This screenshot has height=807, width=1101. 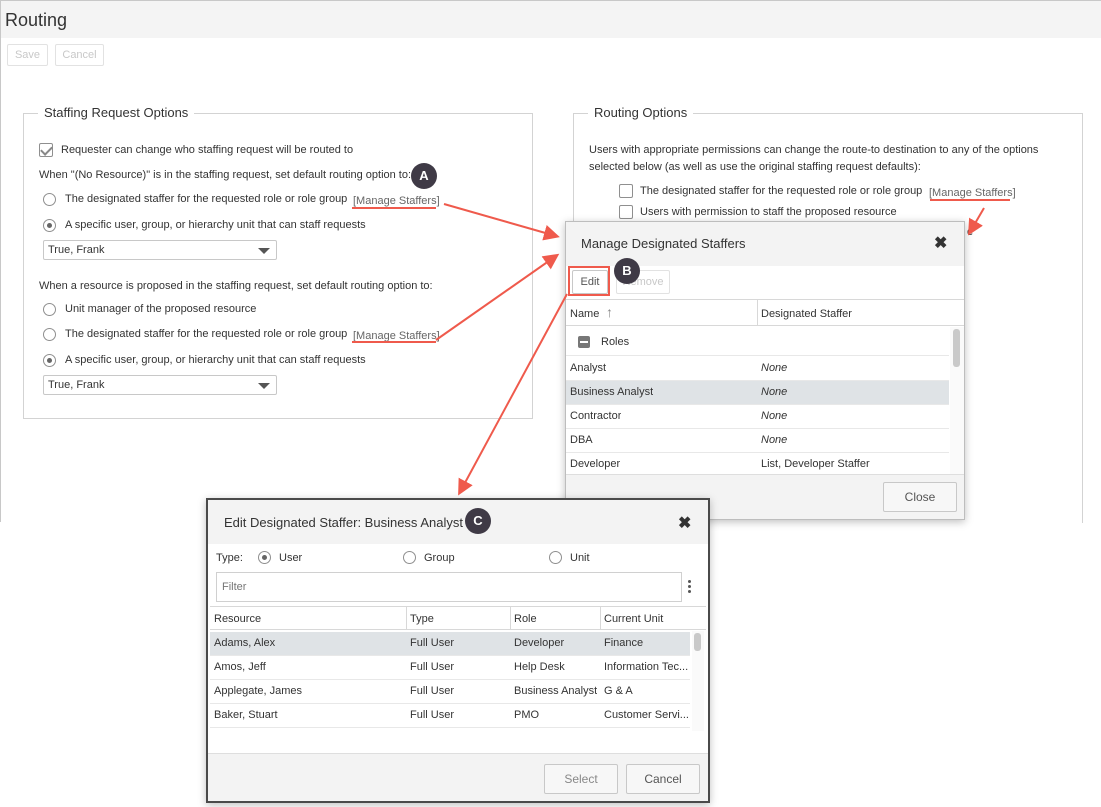 What do you see at coordinates (627, 271) in the screenshot?
I see `annotation-marker-b: B` at bounding box center [627, 271].